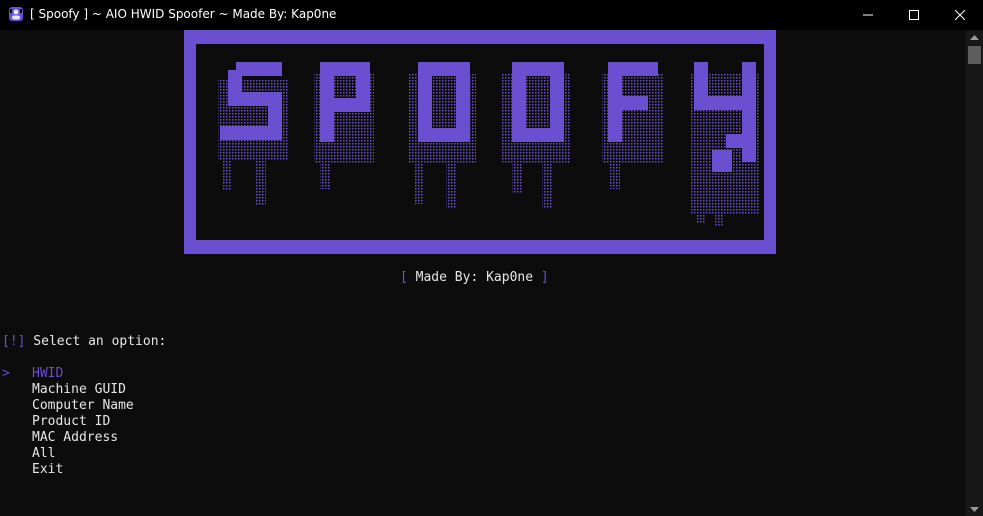 The height and width of the screenshot is (516, 983). I want to click on scroll-down-arrow-icon, so click(974, 509).